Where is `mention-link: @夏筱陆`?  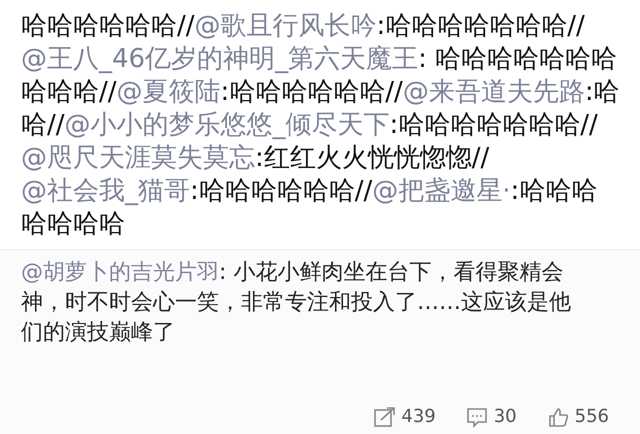
mention-link: @夏筱陆 is located at coordinates (168, 92).